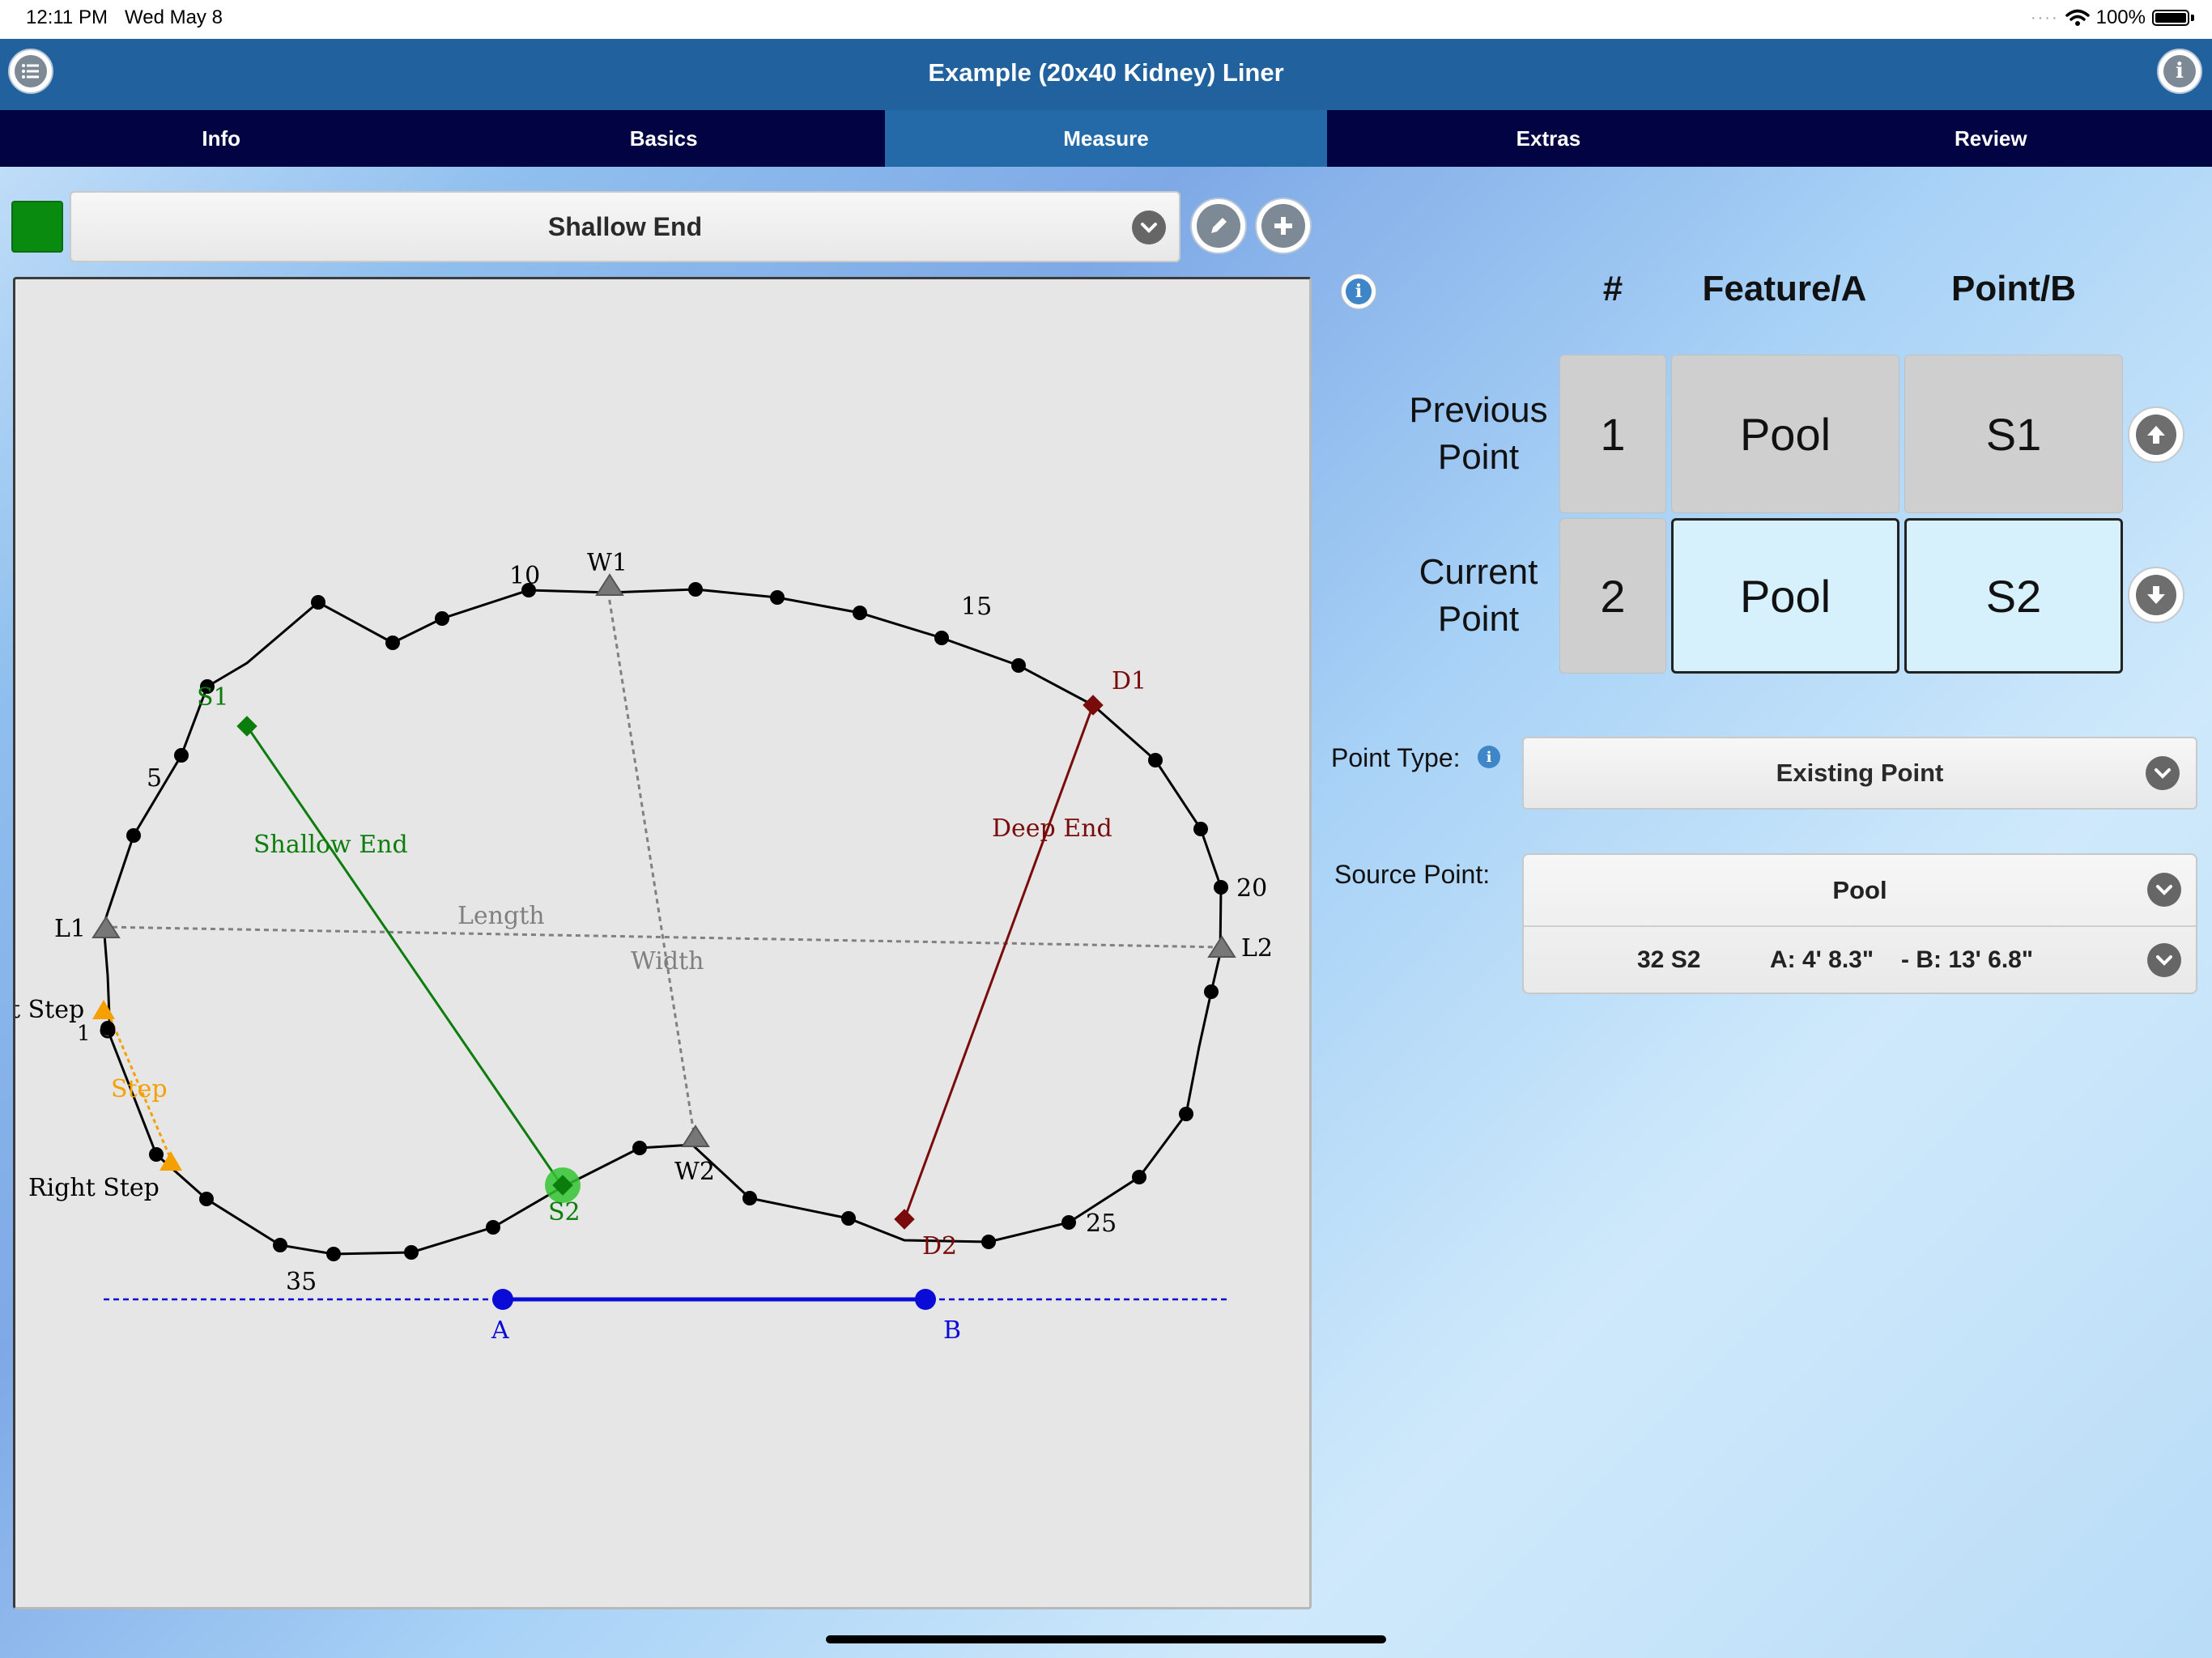  I want to click on tab-basics: Basics, so click(663, 138).